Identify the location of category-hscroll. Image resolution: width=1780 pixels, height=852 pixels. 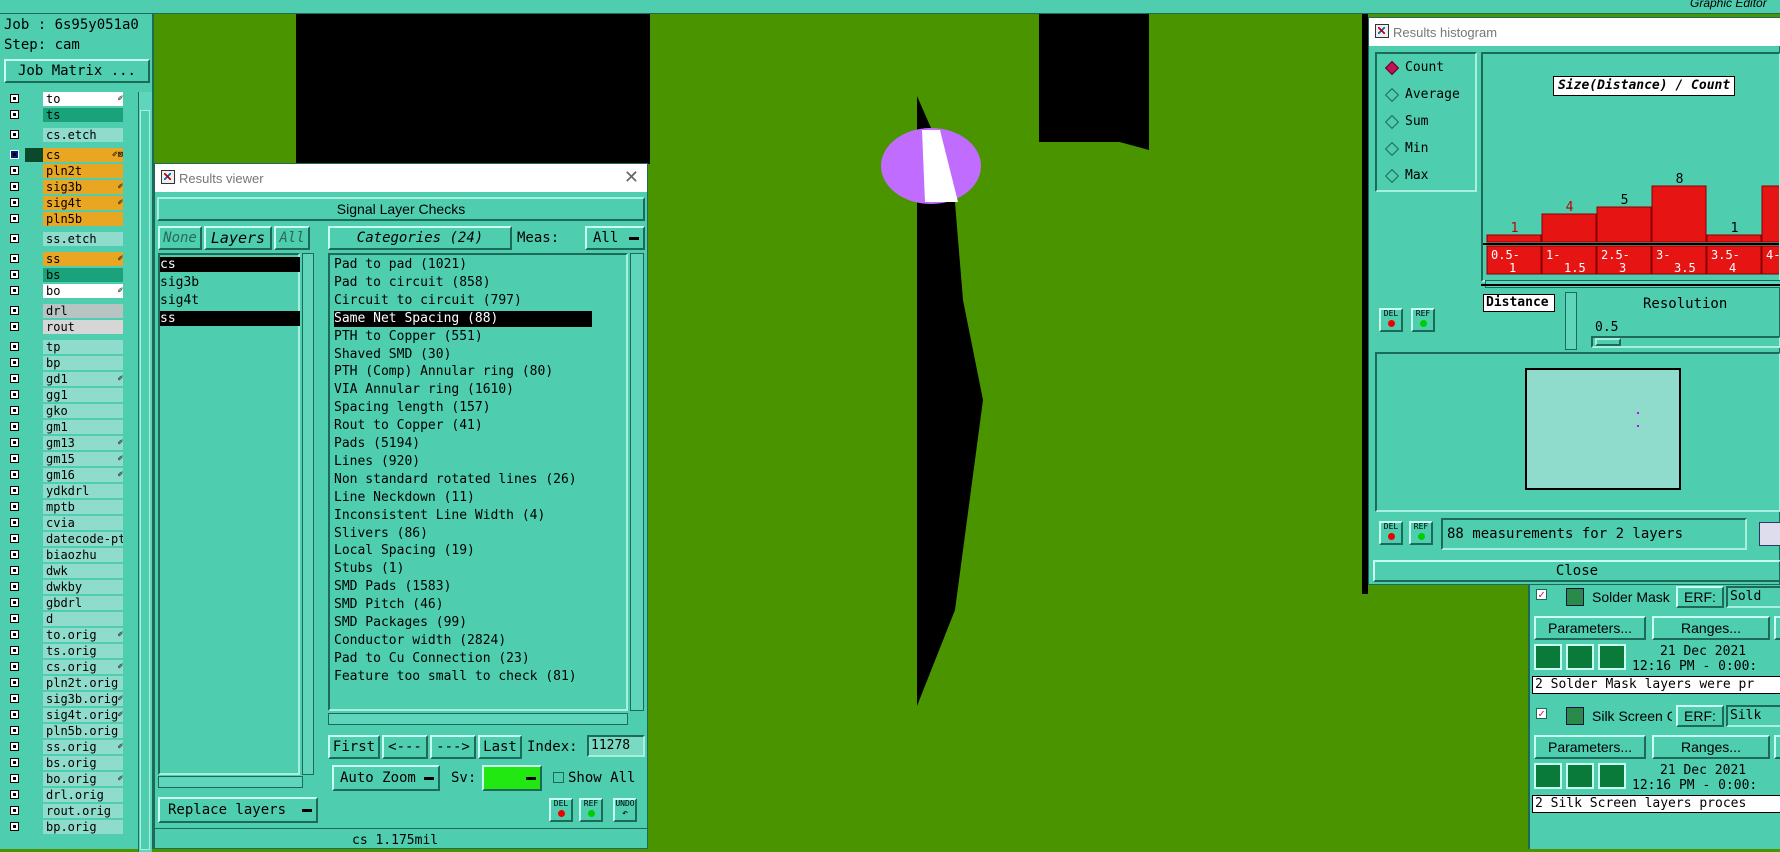
(478, 719).